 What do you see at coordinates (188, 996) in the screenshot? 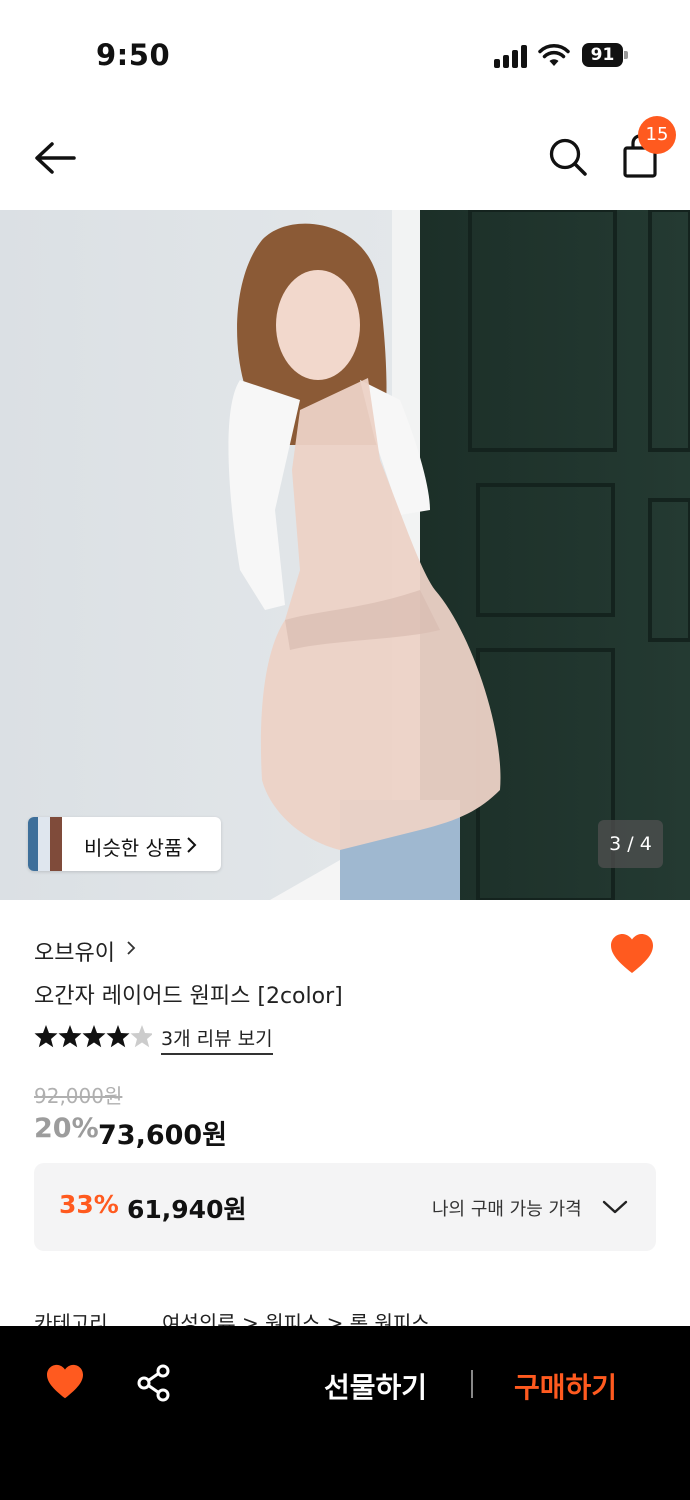
I see `product-title: 오간자 레이어드 원피스 [2color]` at bounding box center [188, 996].